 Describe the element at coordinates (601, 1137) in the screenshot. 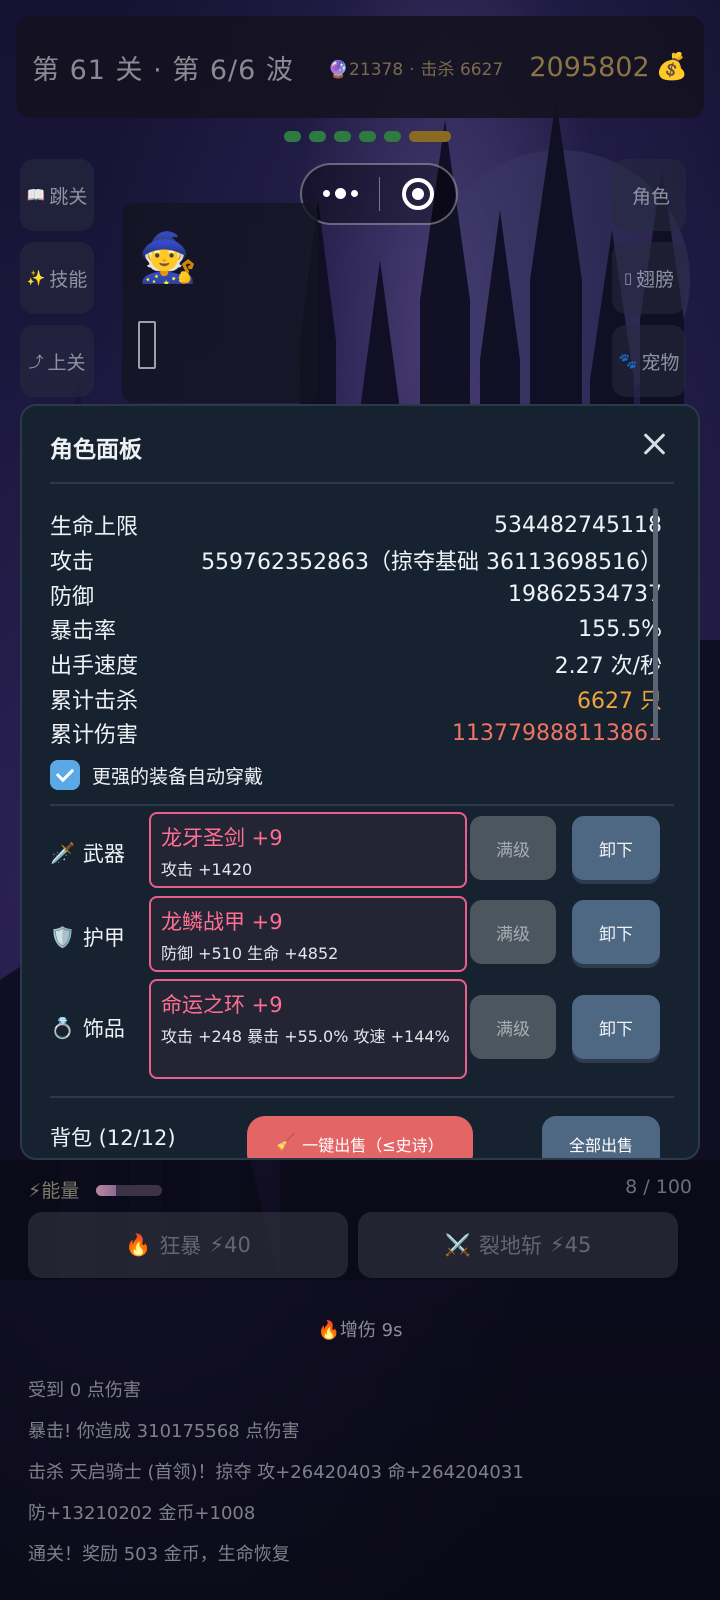

I see `sell-all-button: 全部出售` at that location.